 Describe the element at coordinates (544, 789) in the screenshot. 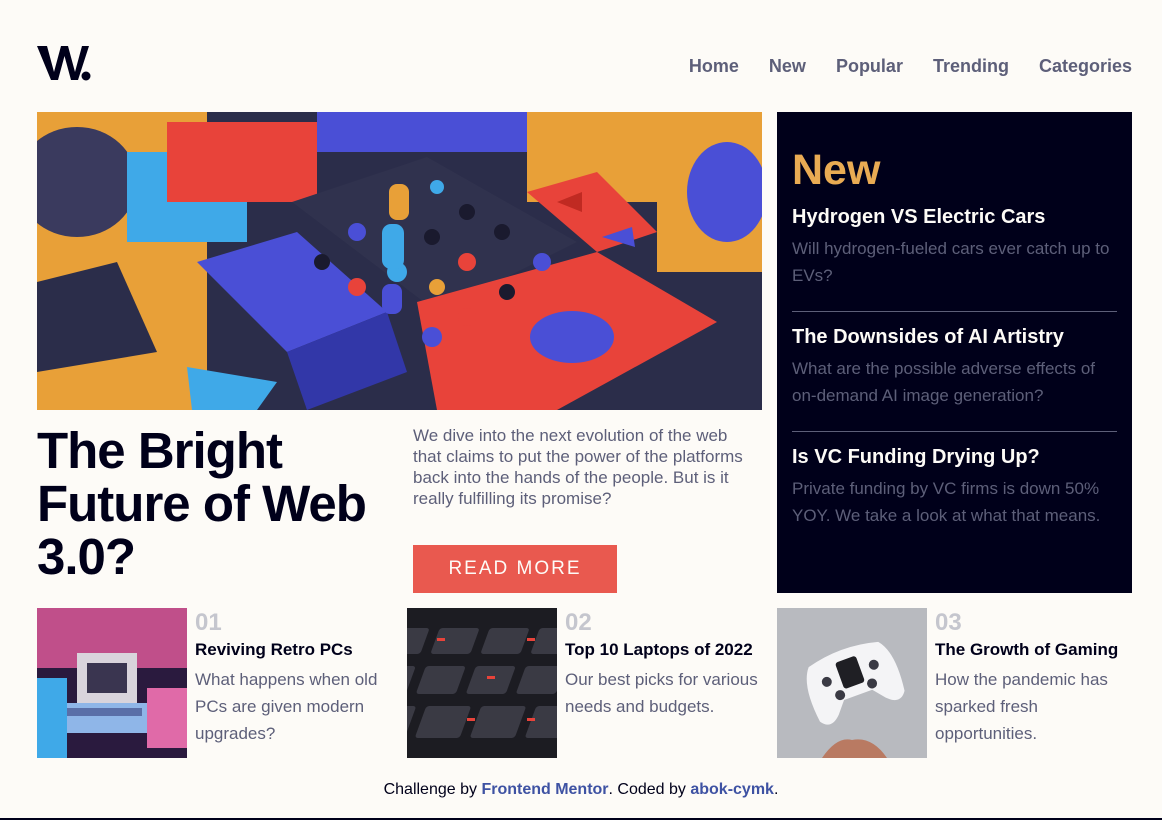

I see `frontend-mentor-link: Frontend Mentor` at that location.